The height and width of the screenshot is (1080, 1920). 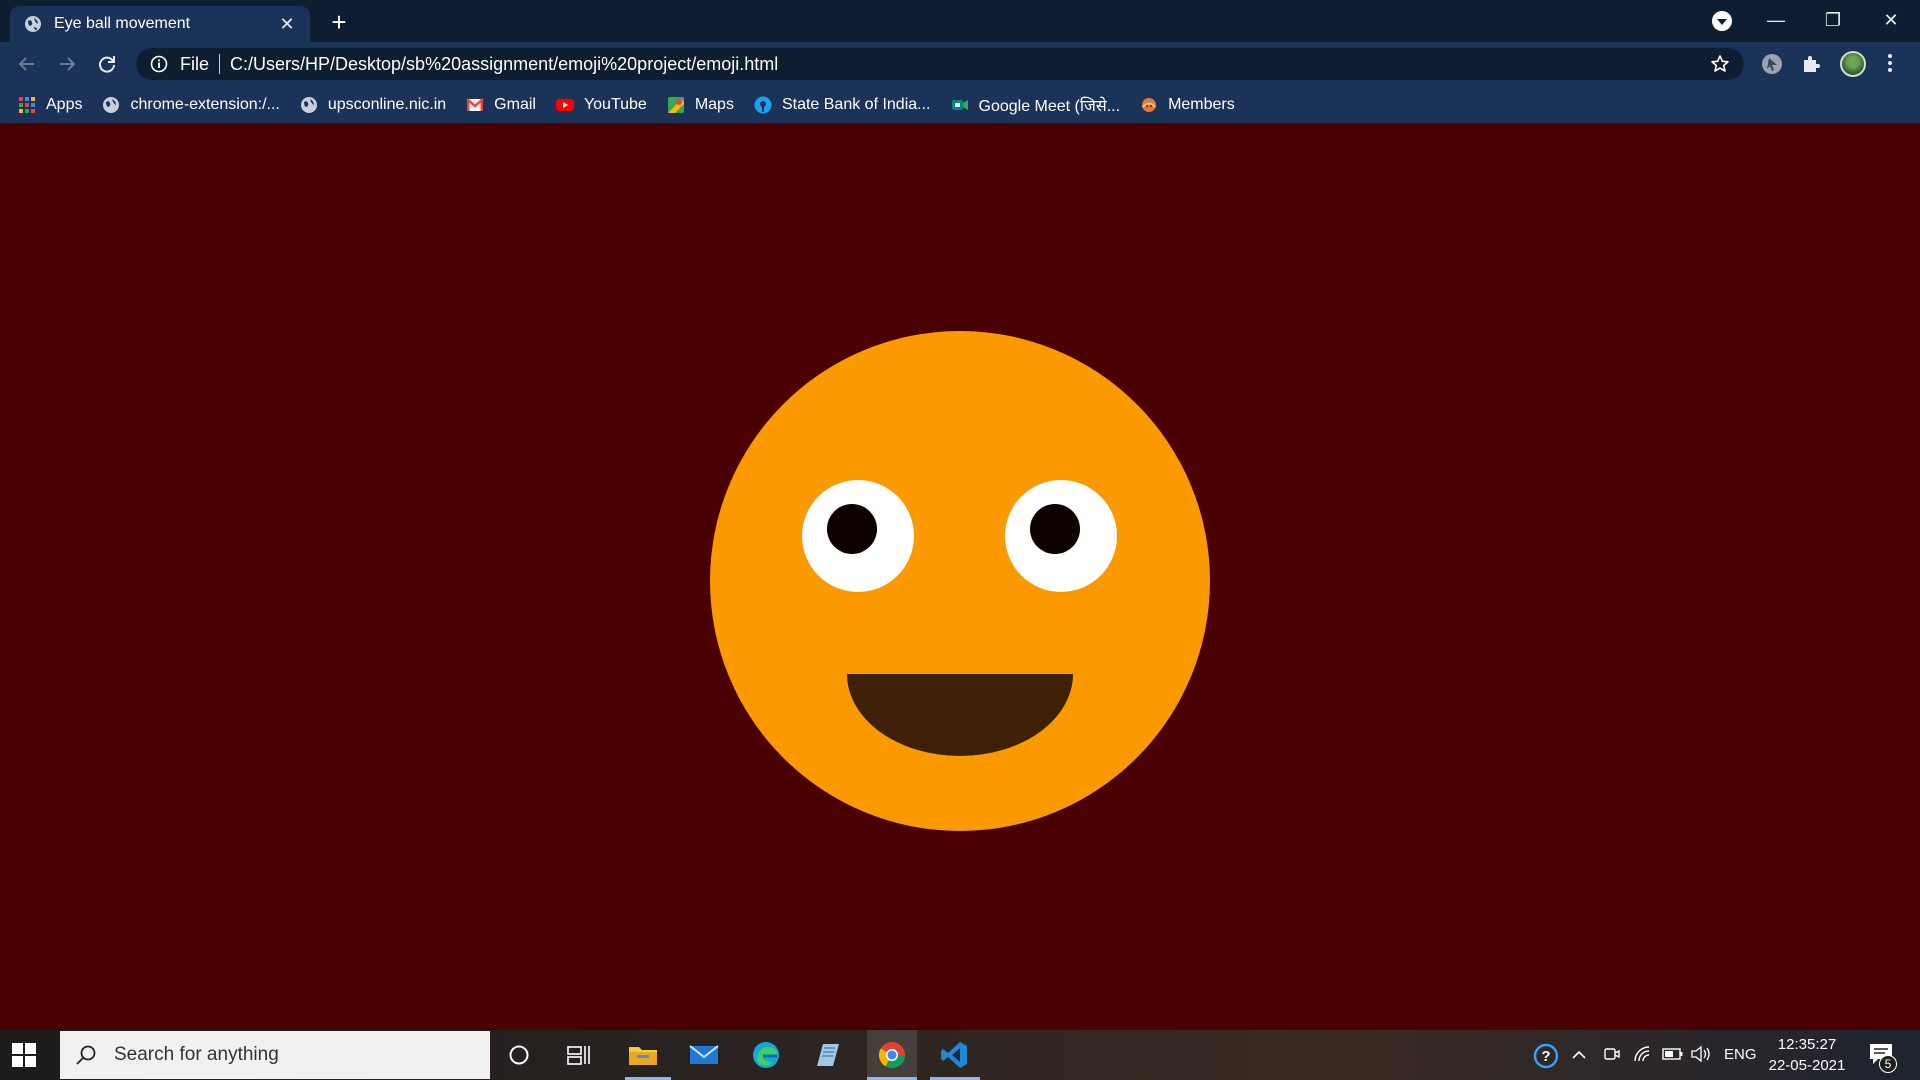 What do you see at coordinates (220, 64) in the screenshot?
I see `omnibox-divider` at bounding box center [220, 64].